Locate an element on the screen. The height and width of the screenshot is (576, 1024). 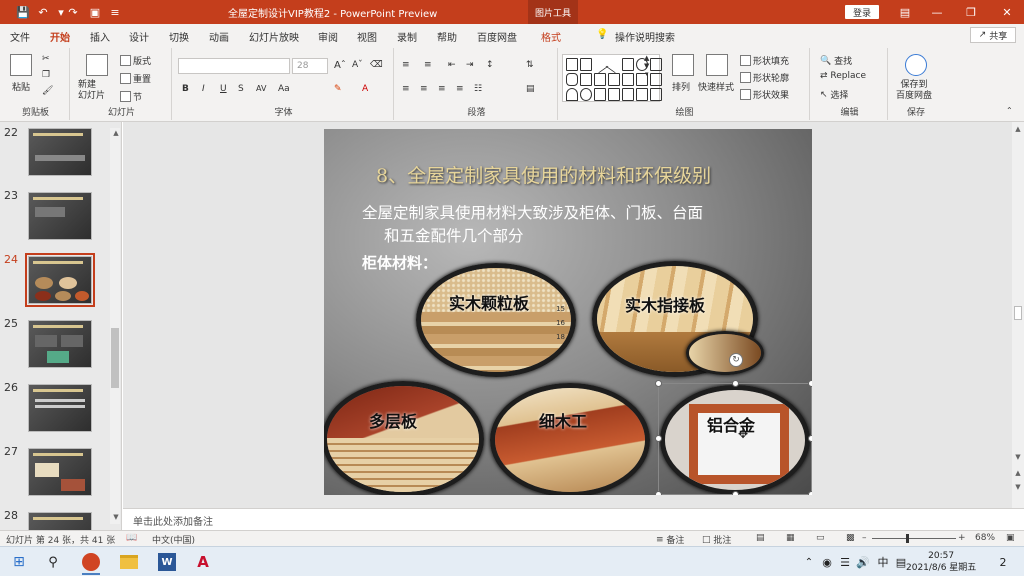
tab-review: 审阅 is located at coordinates (328, 36).